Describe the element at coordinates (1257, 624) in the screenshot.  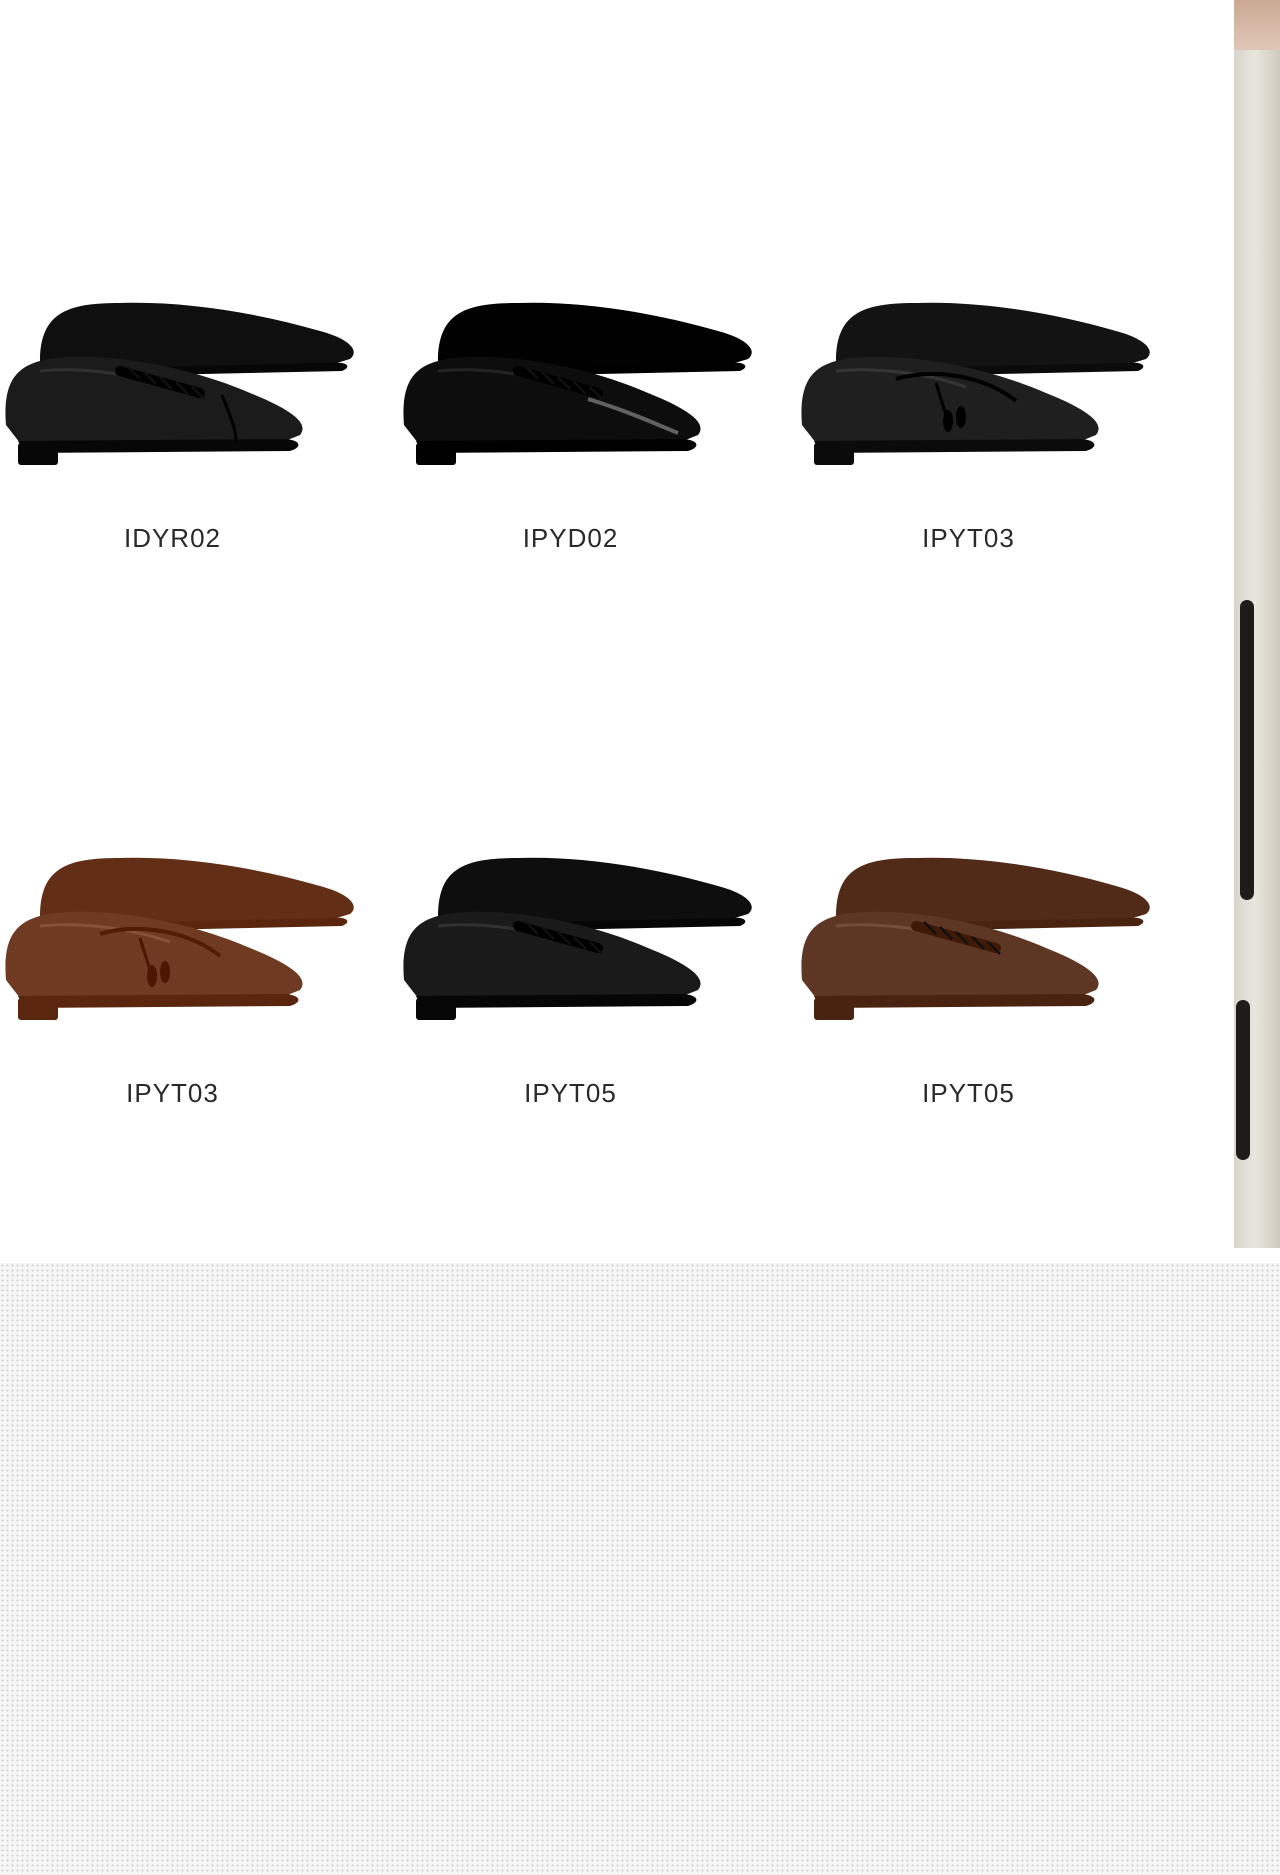
I see `model-photo` at that location.